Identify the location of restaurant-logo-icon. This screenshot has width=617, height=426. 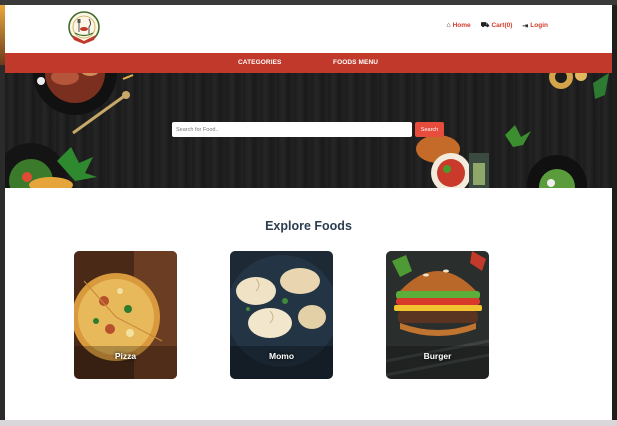
(84, 28).